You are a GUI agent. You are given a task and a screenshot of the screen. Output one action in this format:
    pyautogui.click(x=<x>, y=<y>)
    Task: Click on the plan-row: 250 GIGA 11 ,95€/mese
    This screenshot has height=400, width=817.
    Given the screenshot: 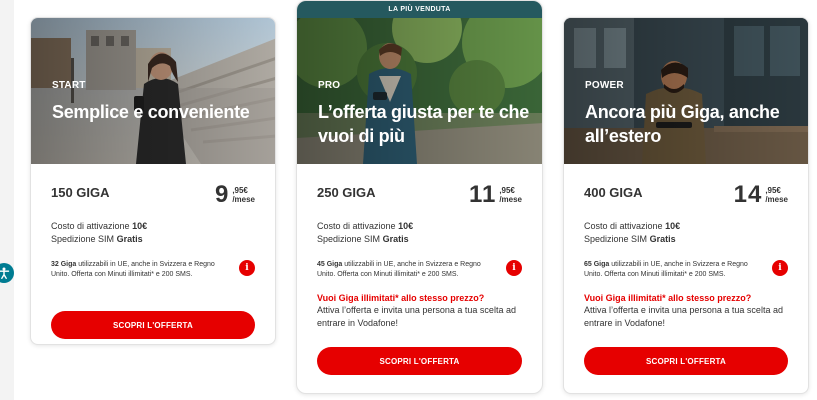 What is the action you would take?
    pyautogui.click(x=419, y=192)
    